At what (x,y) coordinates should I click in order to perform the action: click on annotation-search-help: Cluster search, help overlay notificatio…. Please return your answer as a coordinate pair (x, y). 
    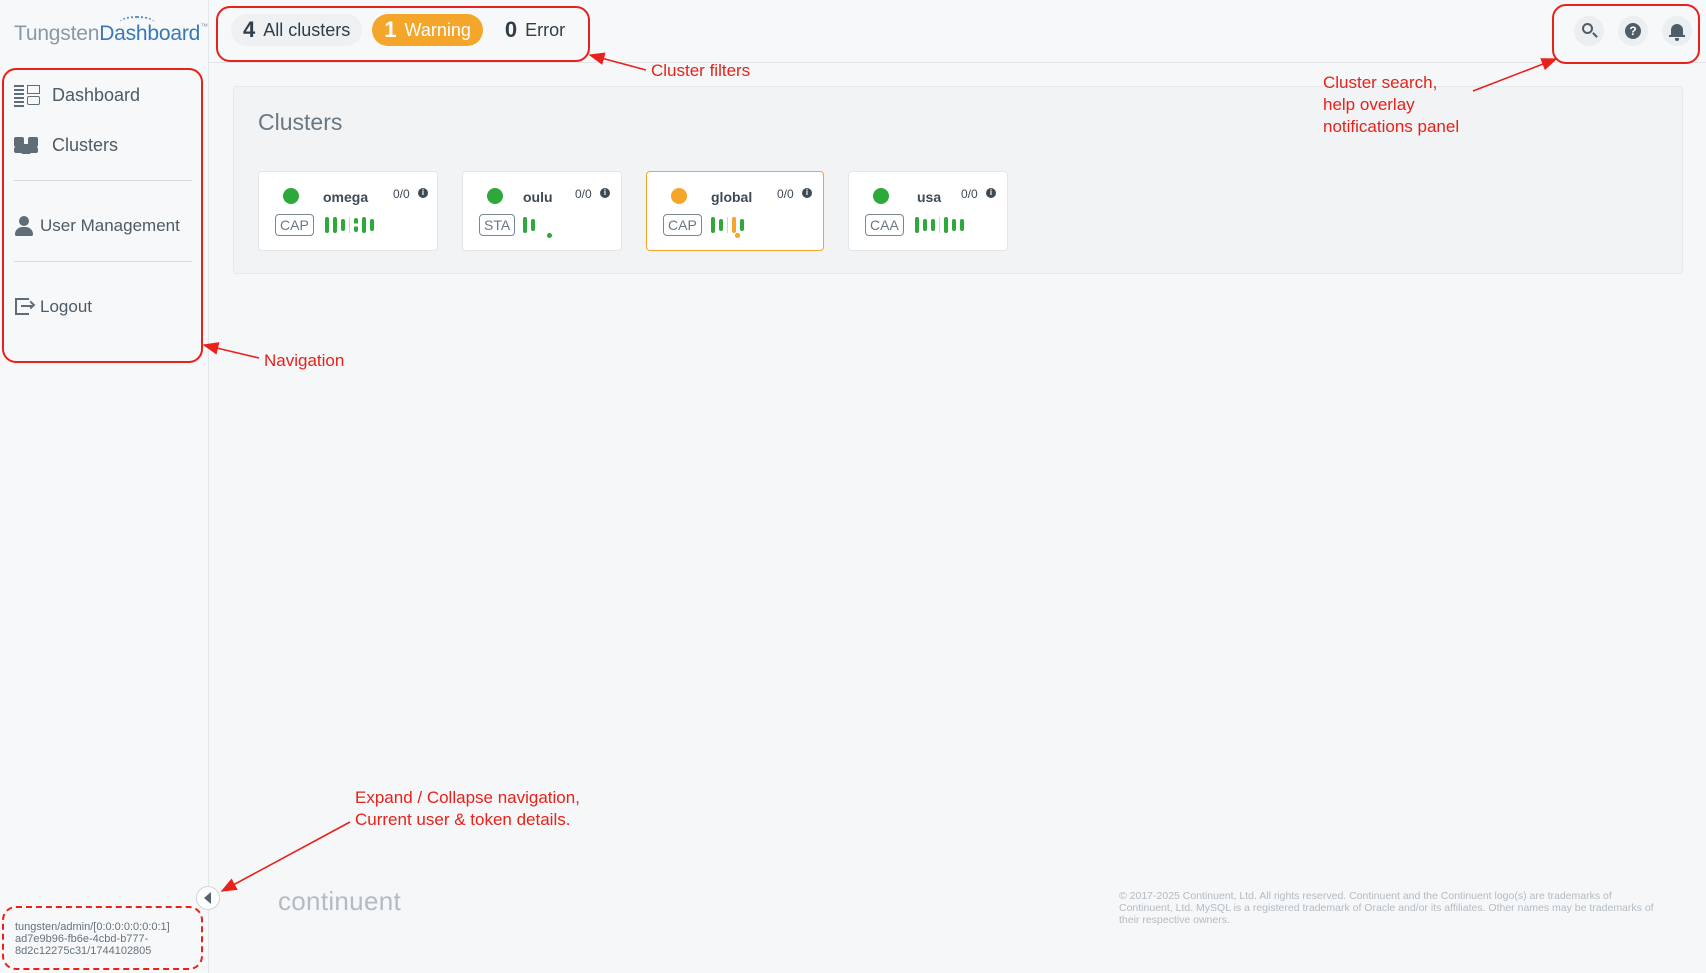
    Looking at the image, I should click on (1391, 105).